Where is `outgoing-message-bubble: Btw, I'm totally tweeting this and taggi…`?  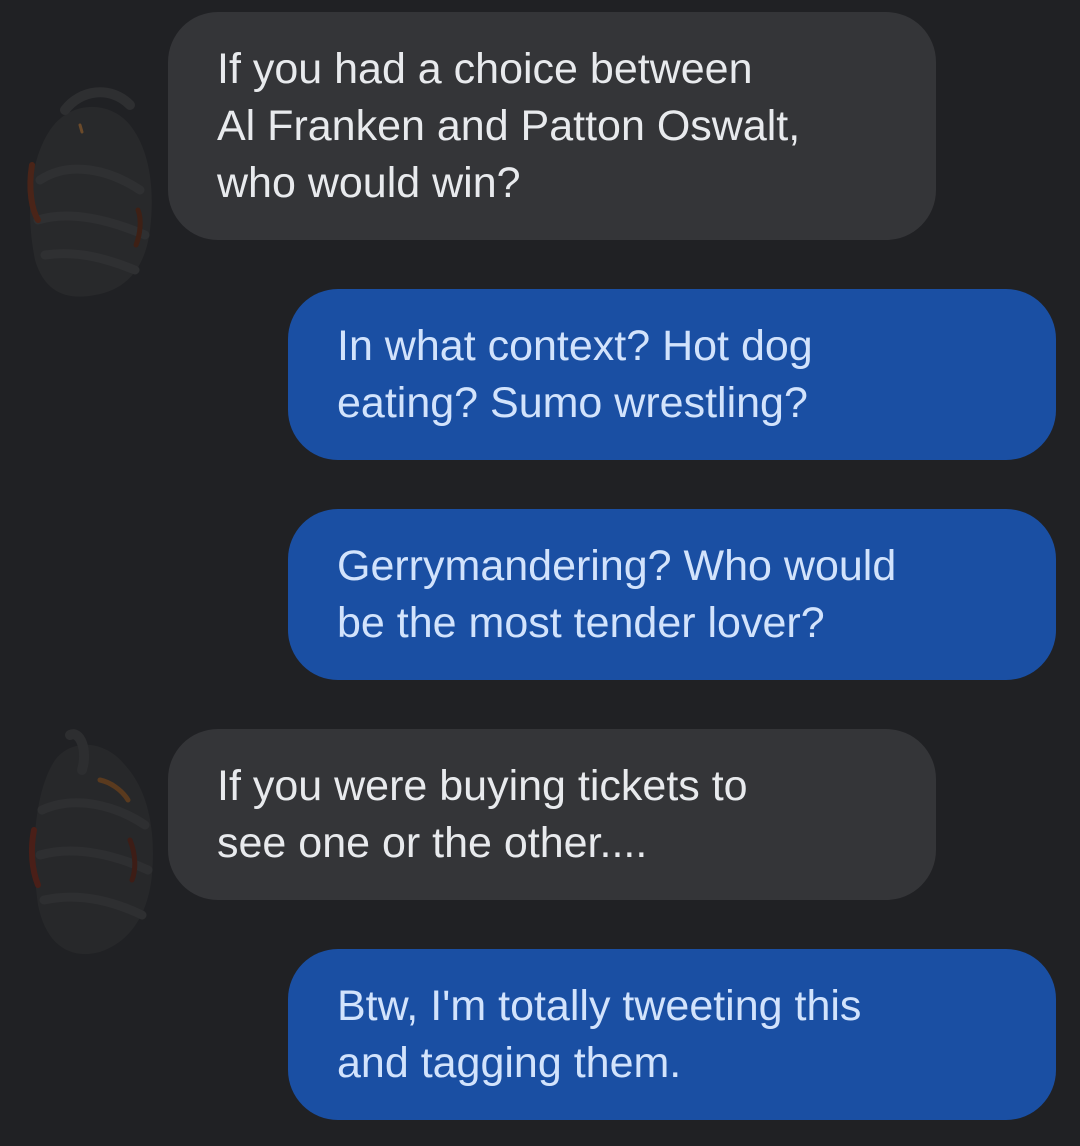
outgoing-message-bubble: Btw, I'm totally tweeting this and taggi… is located at coordinates (672, 1034).